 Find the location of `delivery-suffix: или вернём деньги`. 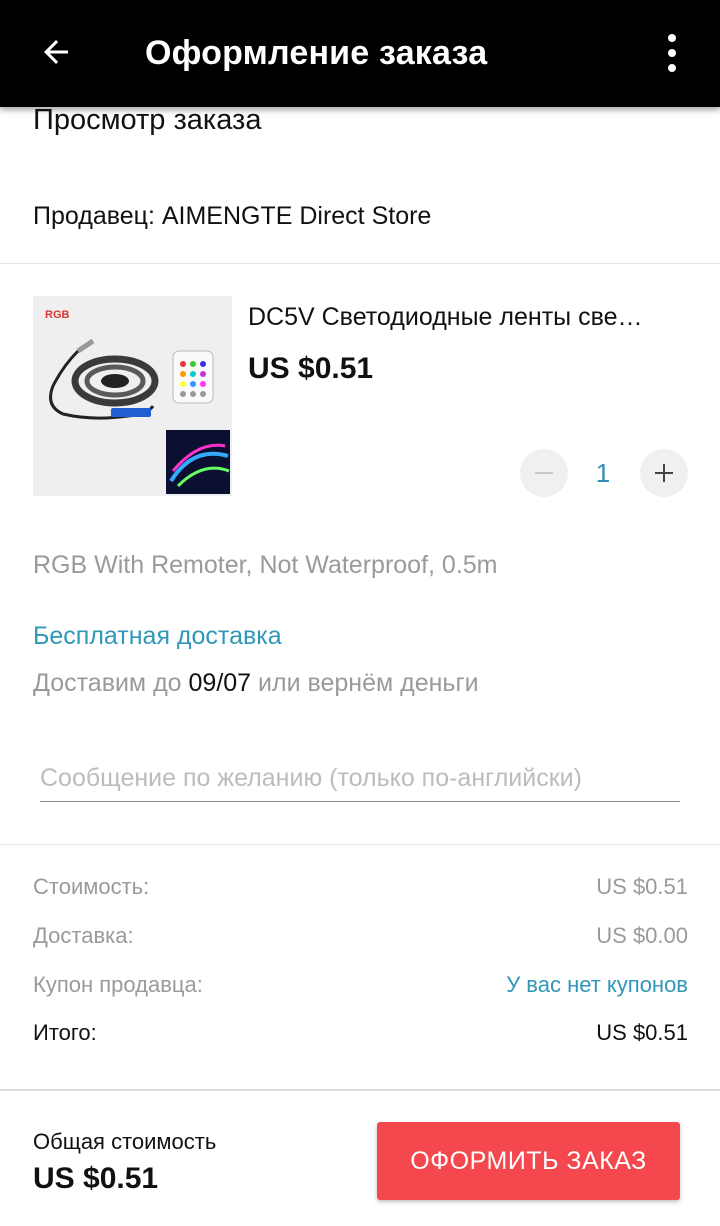

delivery-suffix: или вернём деньги is located at coordinates (365, 683).